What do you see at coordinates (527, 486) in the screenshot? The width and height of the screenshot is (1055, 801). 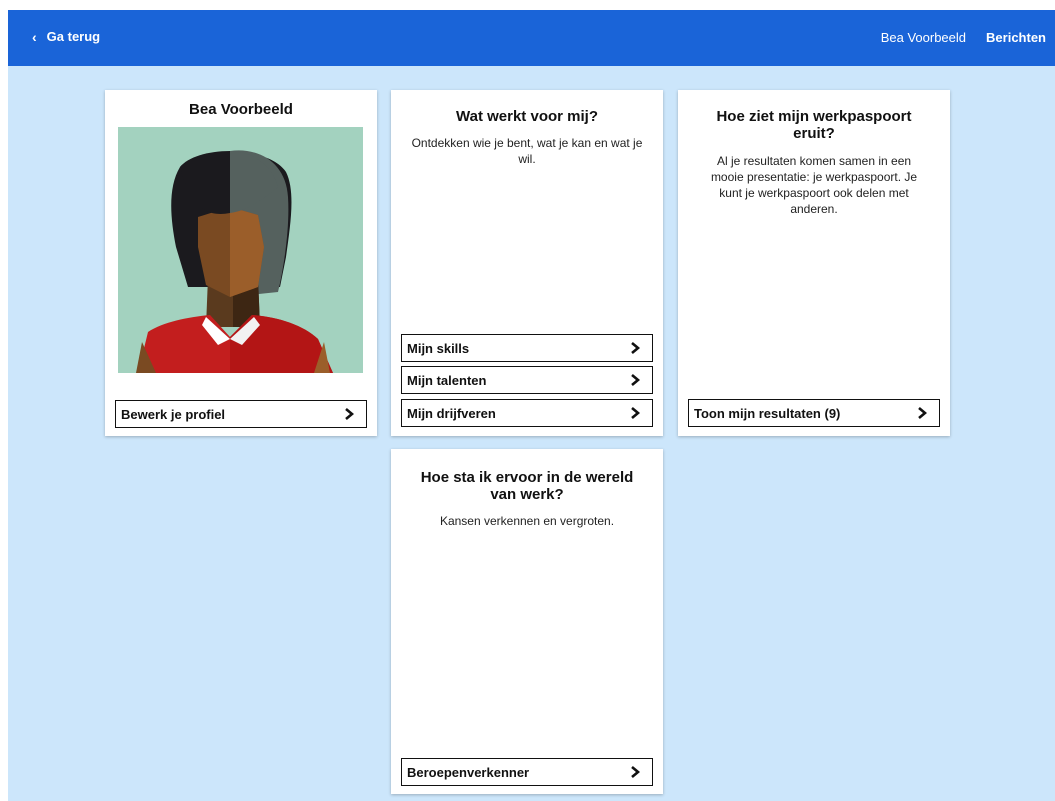 I see `wereld-van-werk-title: Hoe sta ik ervoor in de wereld van werk?` at bounding box center [527, 486].